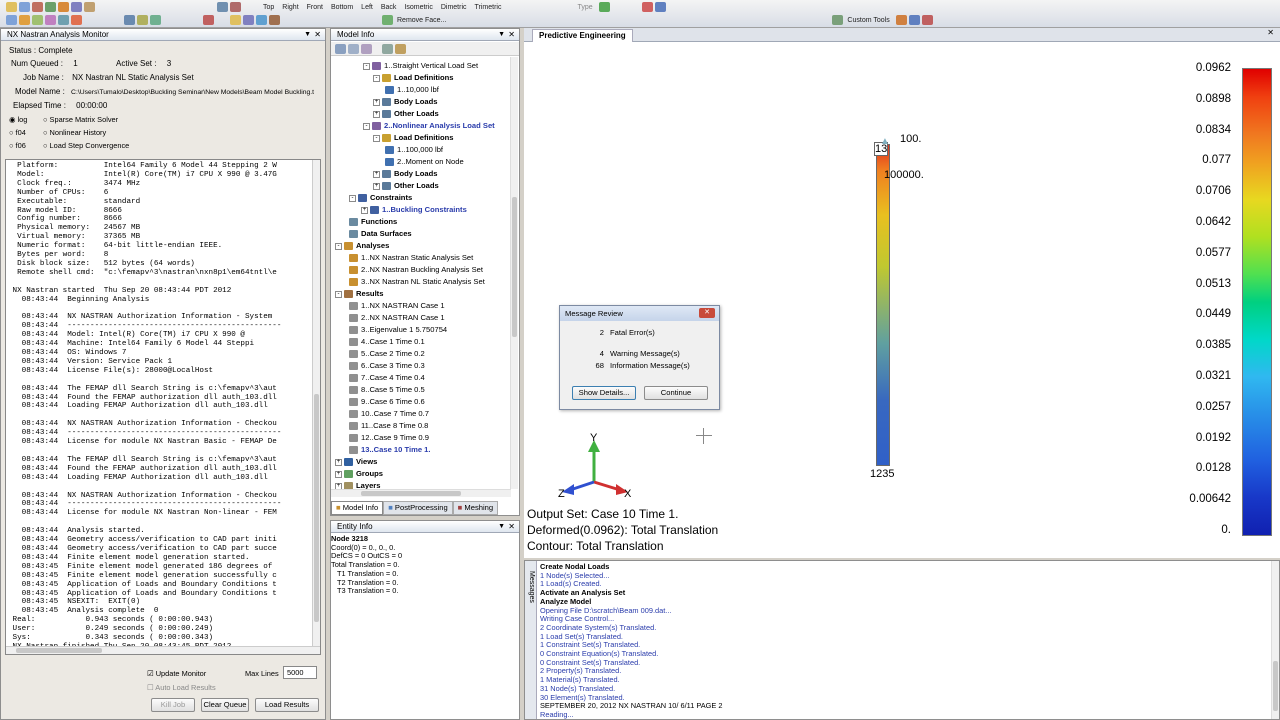 The height and width of the screenshot is (720, 1280). Describe the element at coordinates (387, 354) in the screenshot. I see `tree-item: 5..Case 2 Time 0.2` at that location.